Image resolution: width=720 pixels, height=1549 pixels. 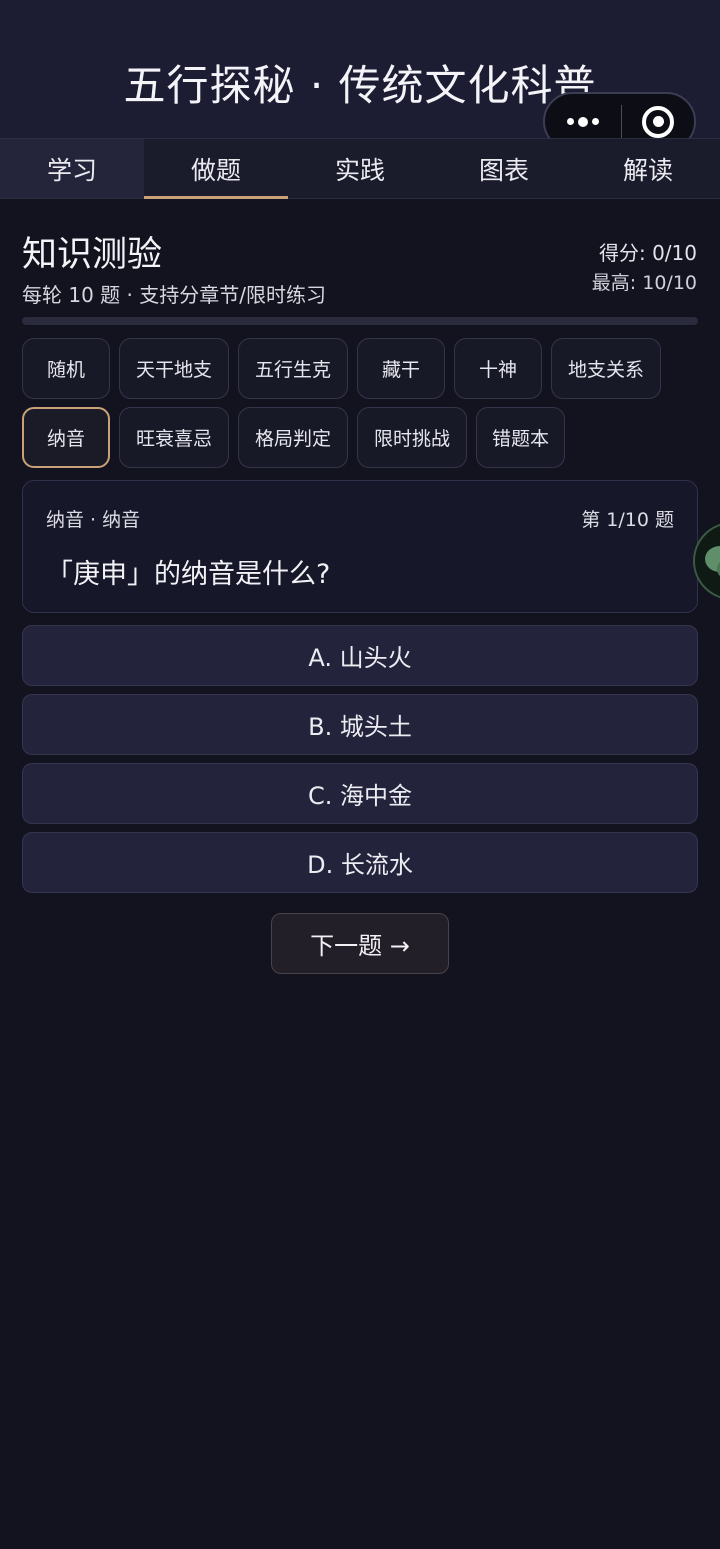 I want to click on option-c: C. 海中金, so click(x=360, y=793).